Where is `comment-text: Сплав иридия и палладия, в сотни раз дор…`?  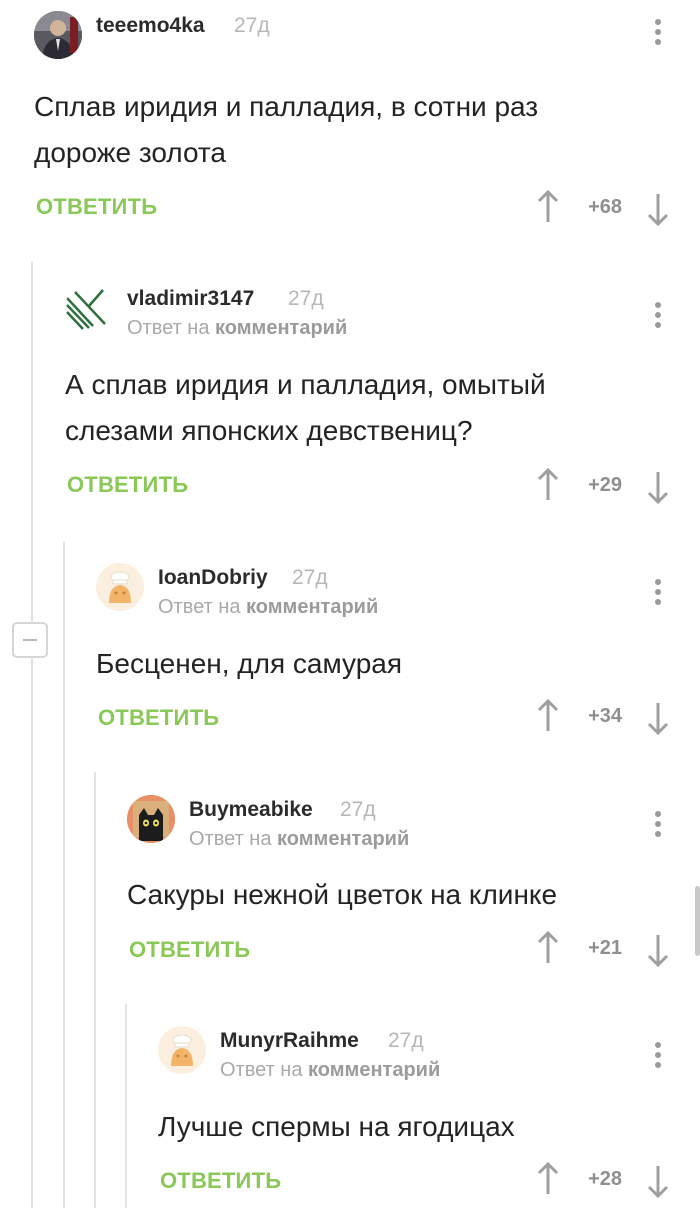
comment-text: Сплав иридия и палладия, в сотни раз дор… is located at coordinates (286, 129).